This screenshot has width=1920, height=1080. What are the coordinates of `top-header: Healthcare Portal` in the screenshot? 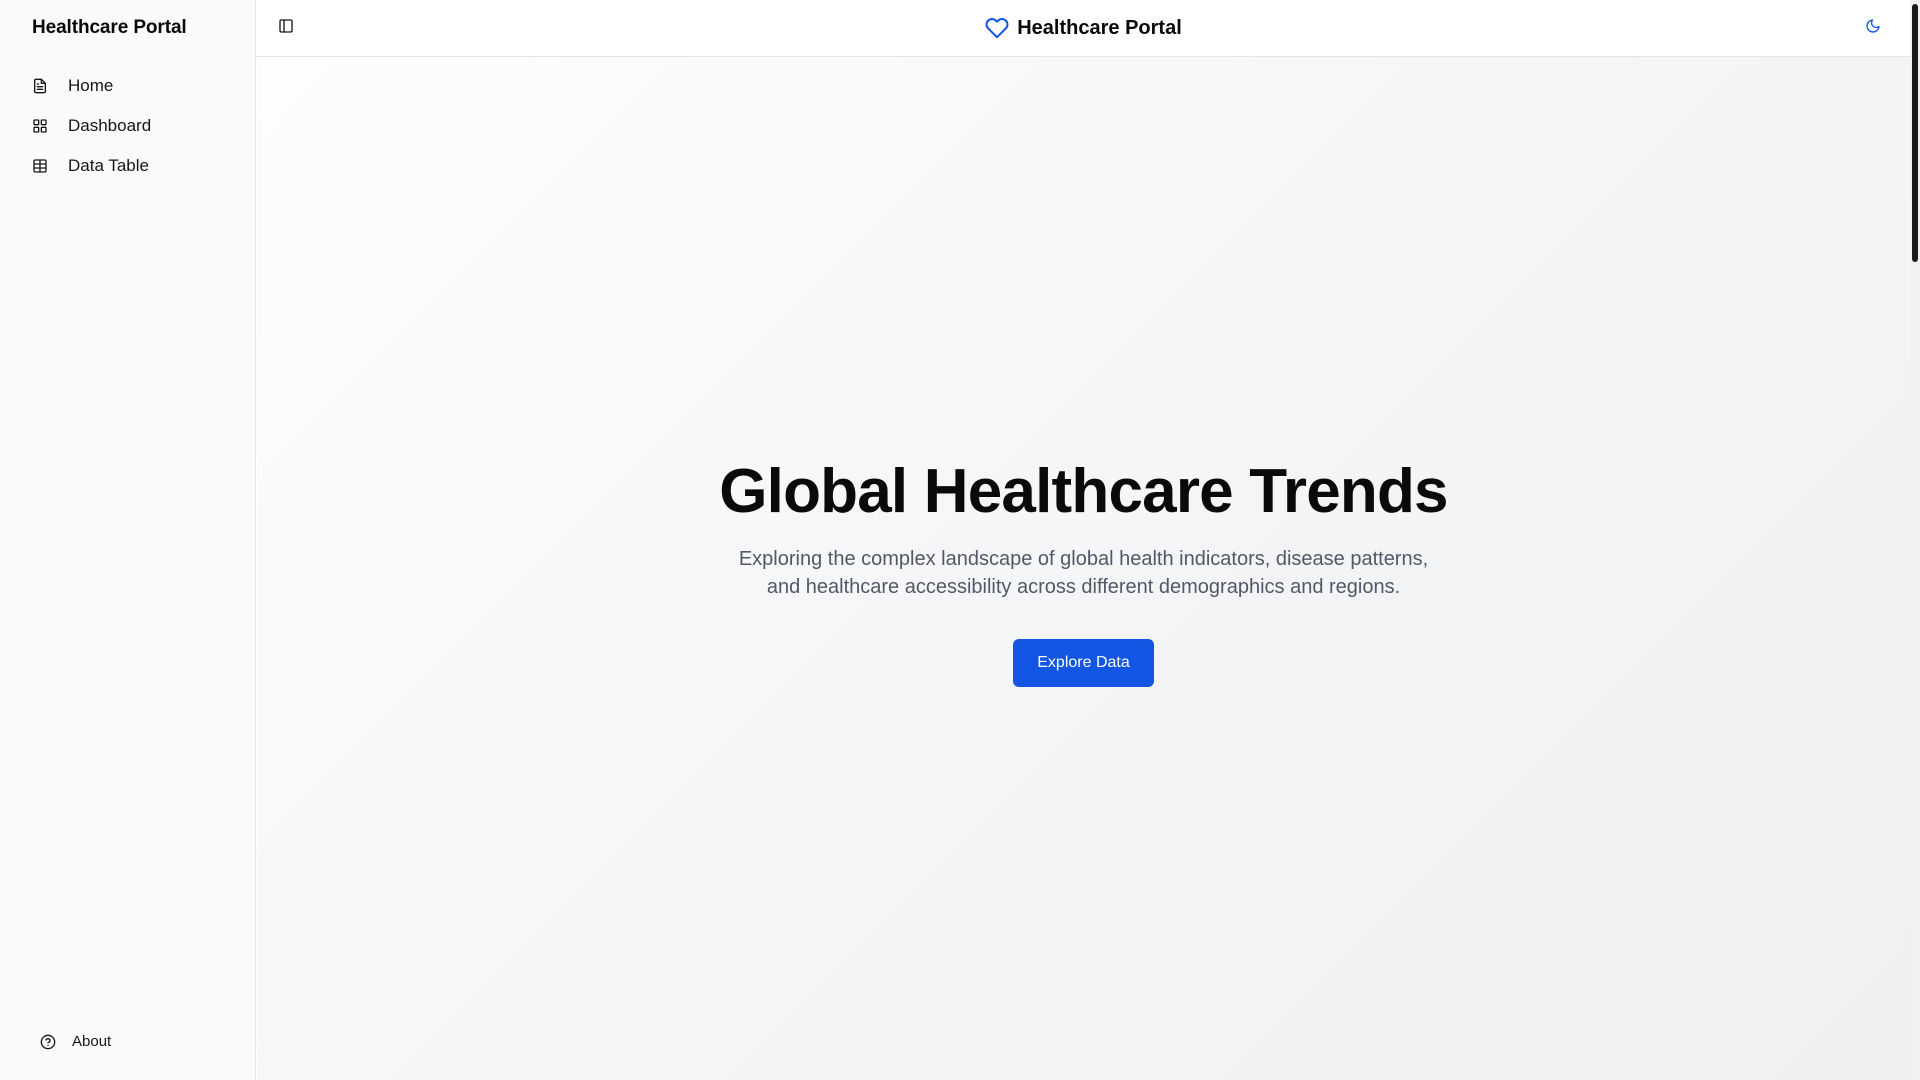 It's located at (1083, 28).